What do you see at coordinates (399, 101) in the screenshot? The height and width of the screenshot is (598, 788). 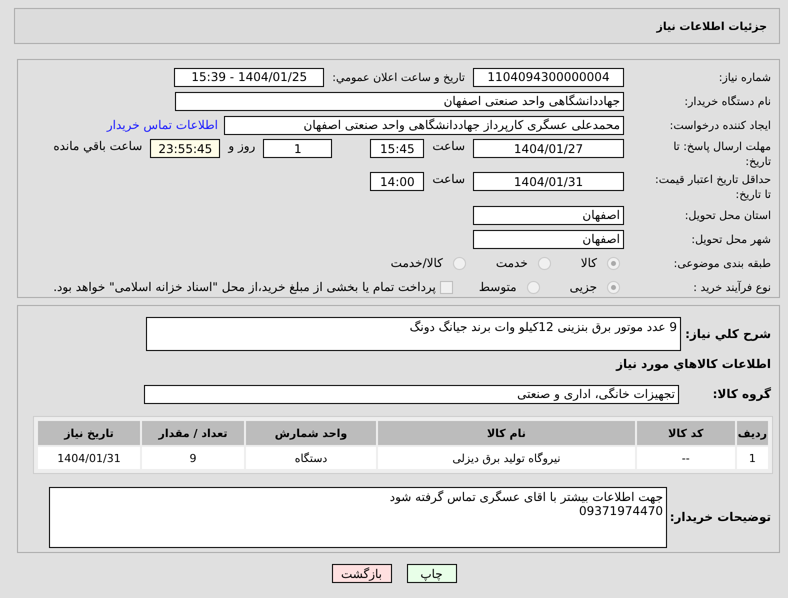 I see `buyer-field: جهاددانشگاهی واحد صنعتی اصفهان` at bounding box center [399, 101].